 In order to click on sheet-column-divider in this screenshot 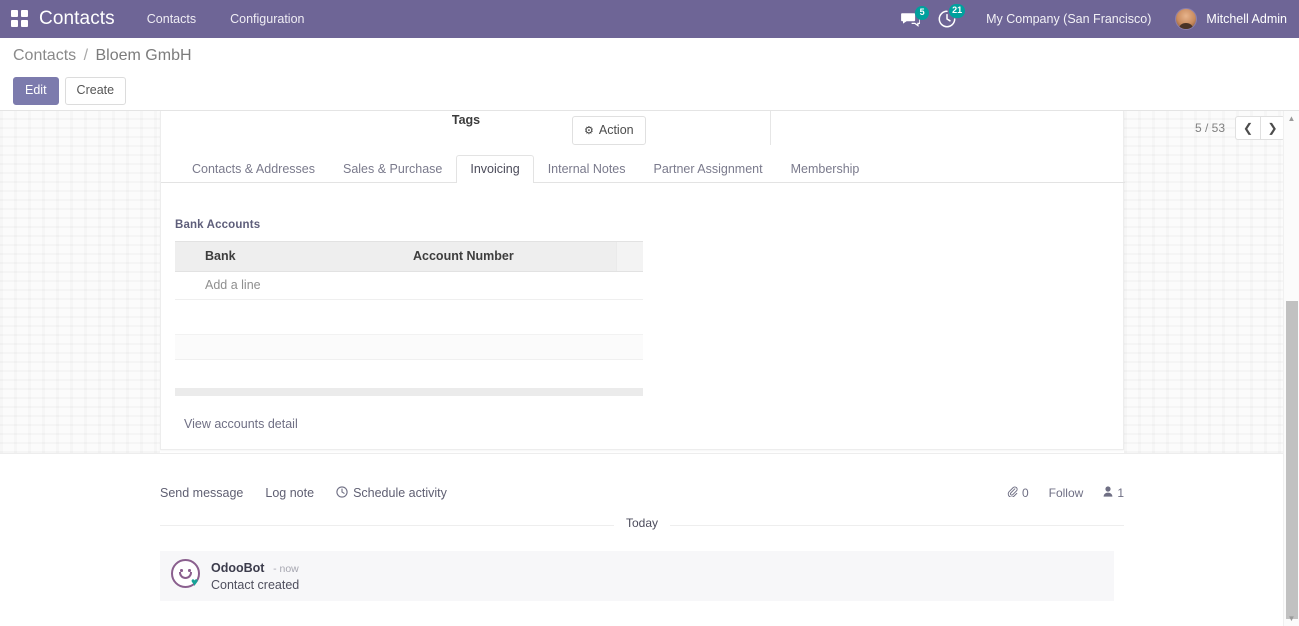, I will do `click(770, 128)`.